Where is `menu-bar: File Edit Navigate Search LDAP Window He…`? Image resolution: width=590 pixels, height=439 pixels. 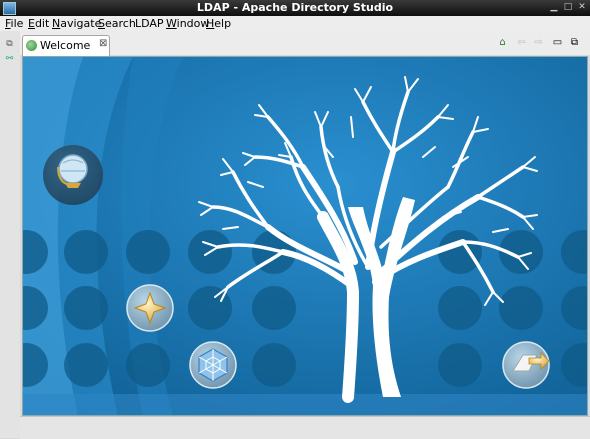 menu-bar: File Edit Navigate Search LDAP Window He… is located at coordinates (295, 23).